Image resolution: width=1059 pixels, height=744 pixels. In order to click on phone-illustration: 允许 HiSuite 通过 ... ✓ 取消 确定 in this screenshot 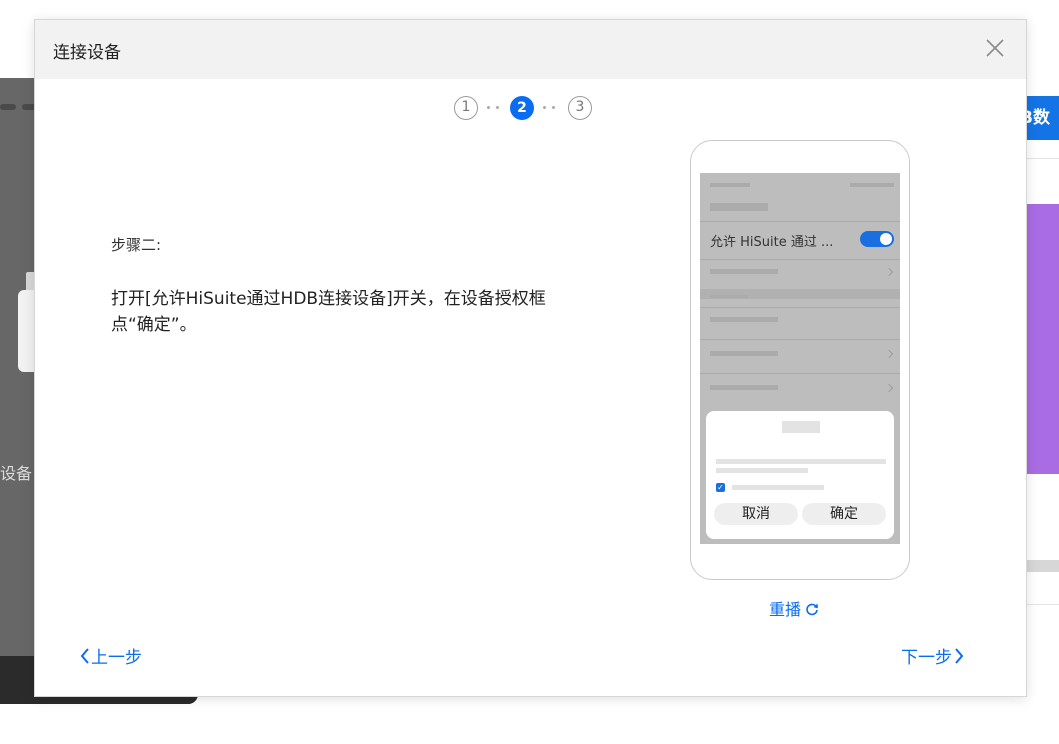, I will do `click(800, 360)`.